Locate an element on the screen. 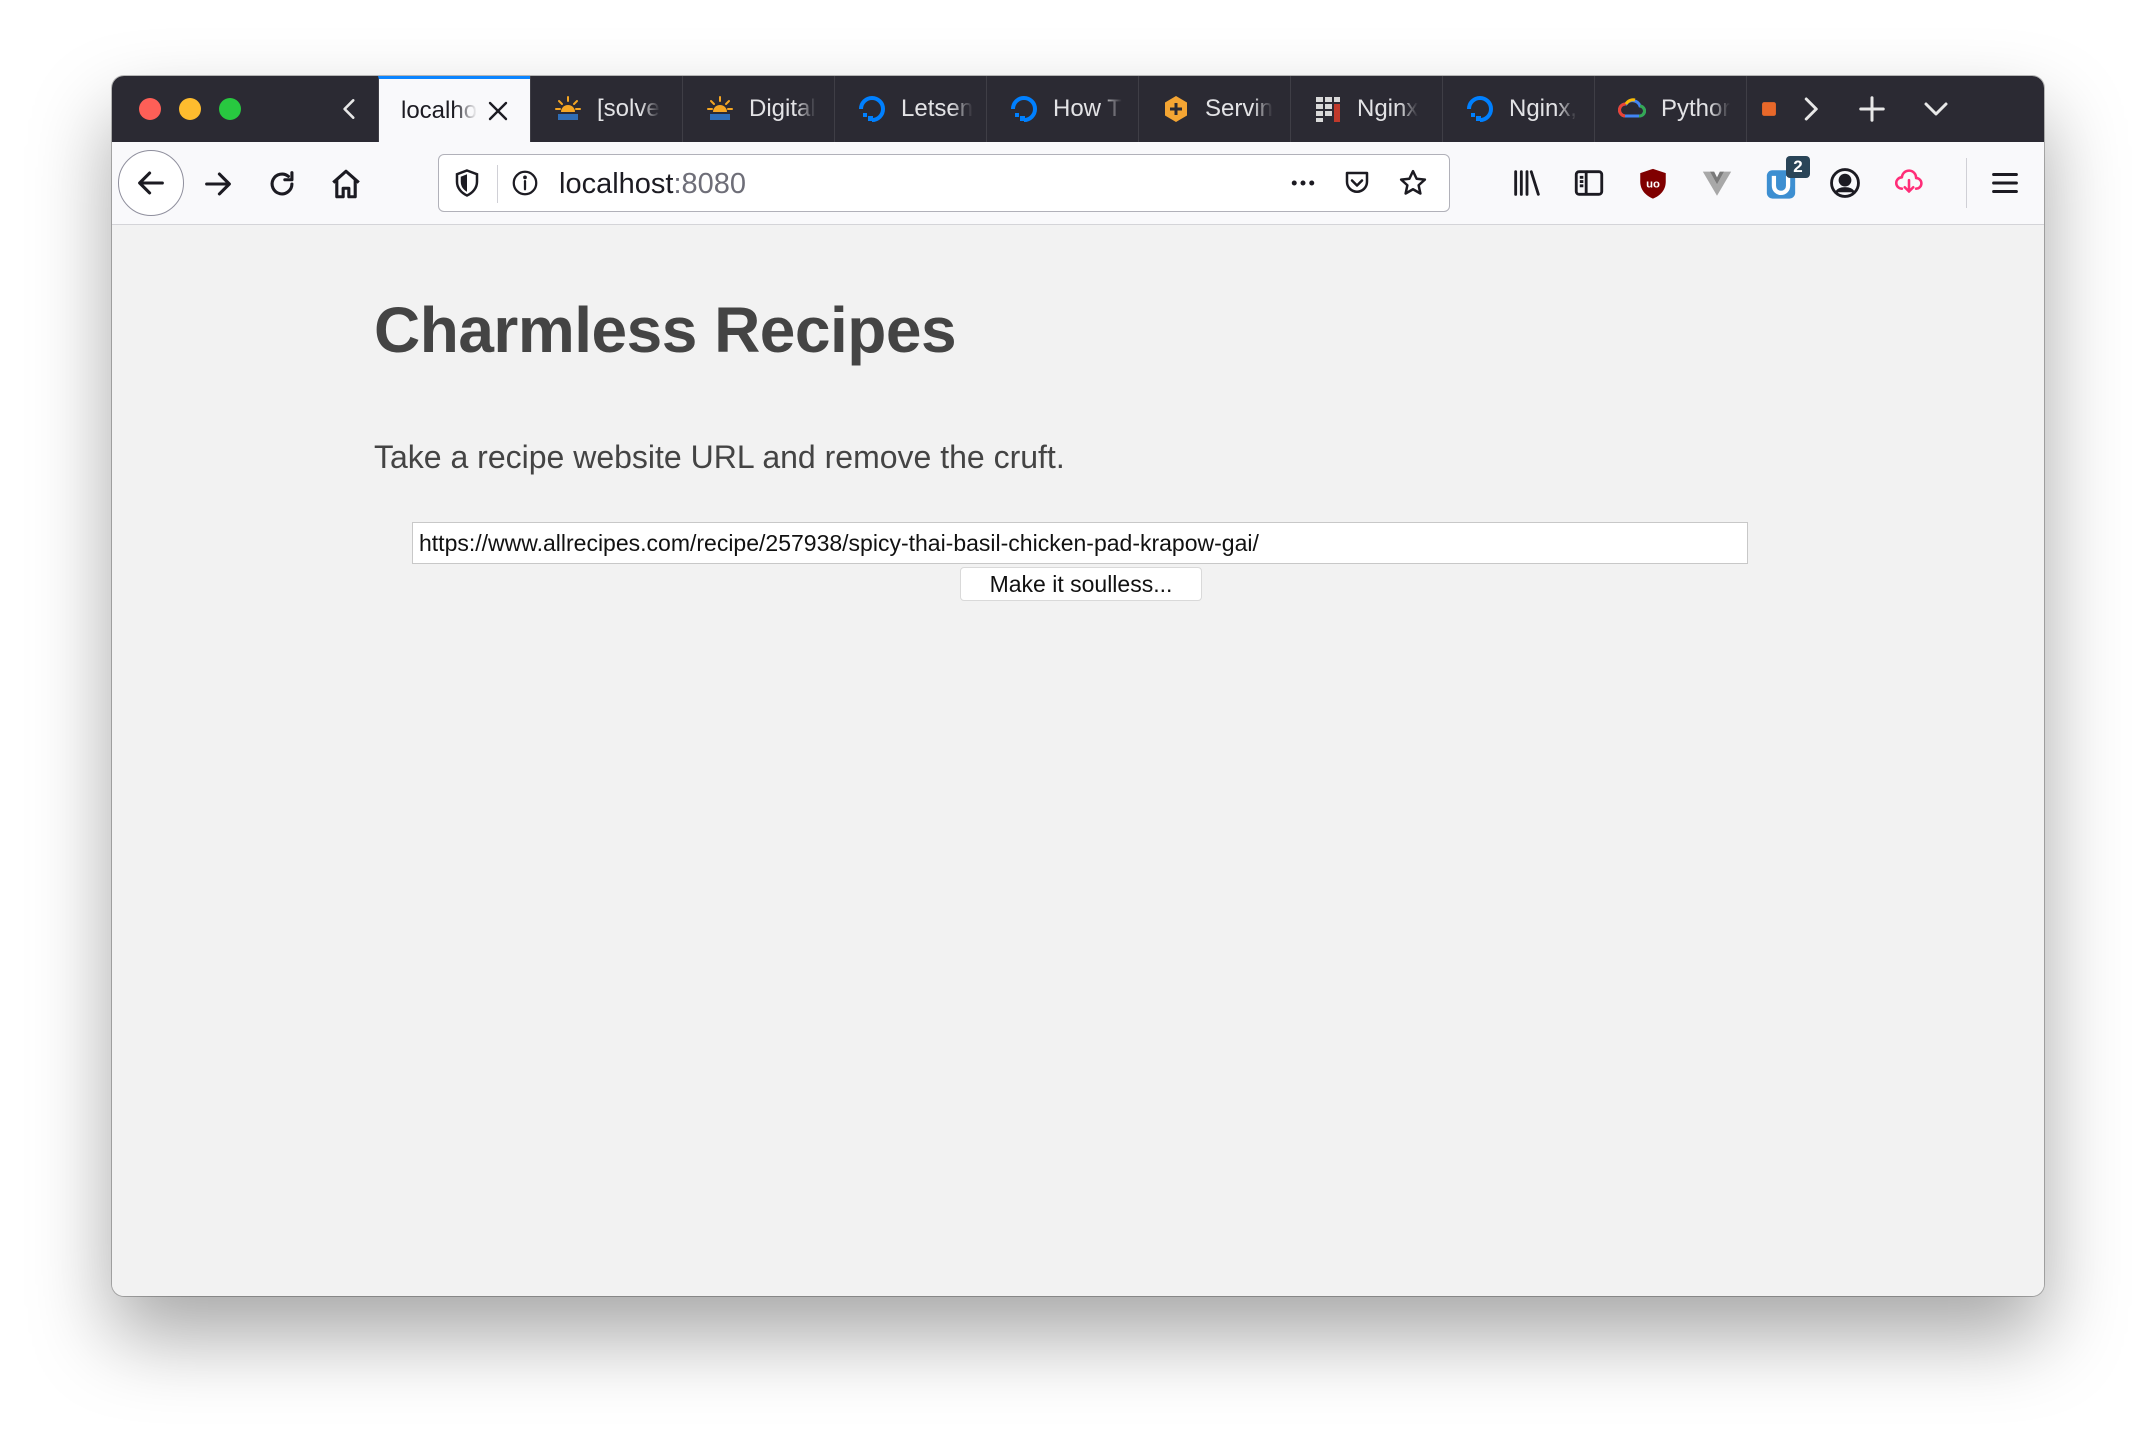 The image size is (2154, 1444). tab-nginx: Nginx is located at coordinates (1366, 109).